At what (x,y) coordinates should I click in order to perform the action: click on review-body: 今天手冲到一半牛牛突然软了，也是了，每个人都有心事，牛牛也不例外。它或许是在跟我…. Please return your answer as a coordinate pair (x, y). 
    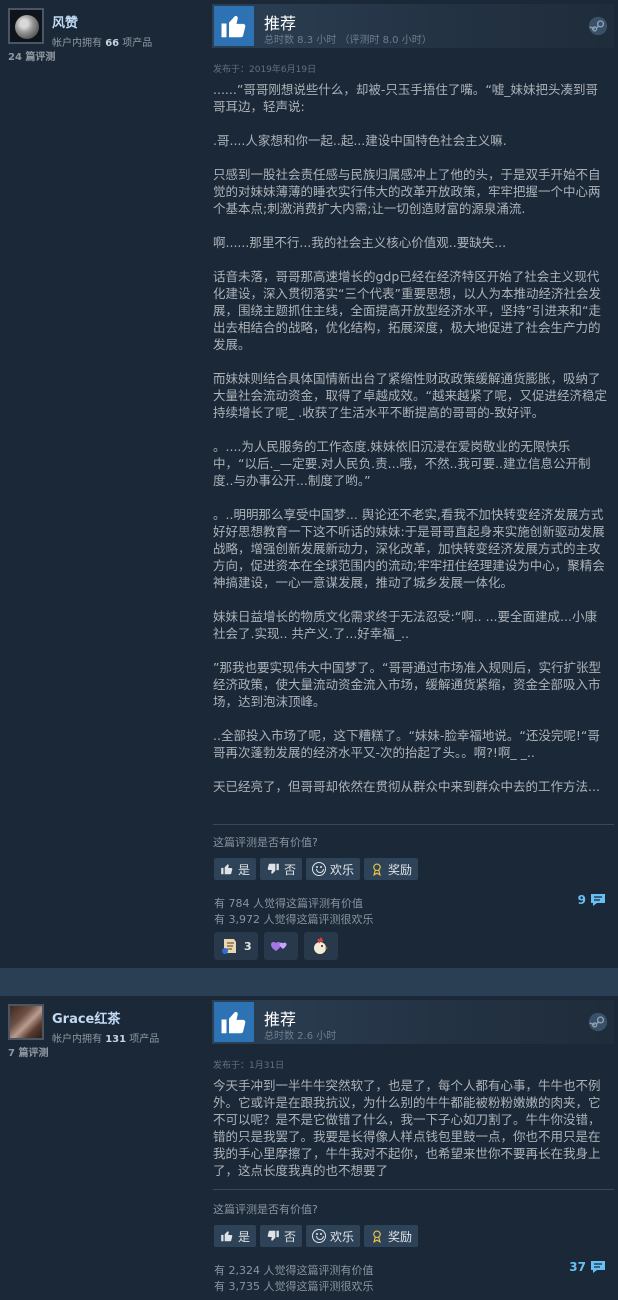
    Looking at the image, I should click on (407, 1128).